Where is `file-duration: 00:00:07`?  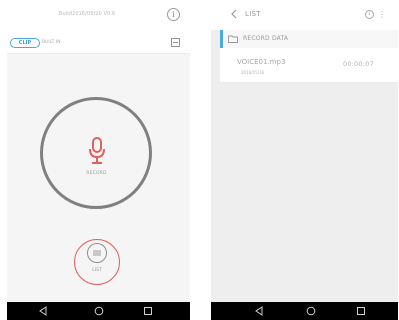
file-duration: 00:00:07 is located at coordinates (358, 64).